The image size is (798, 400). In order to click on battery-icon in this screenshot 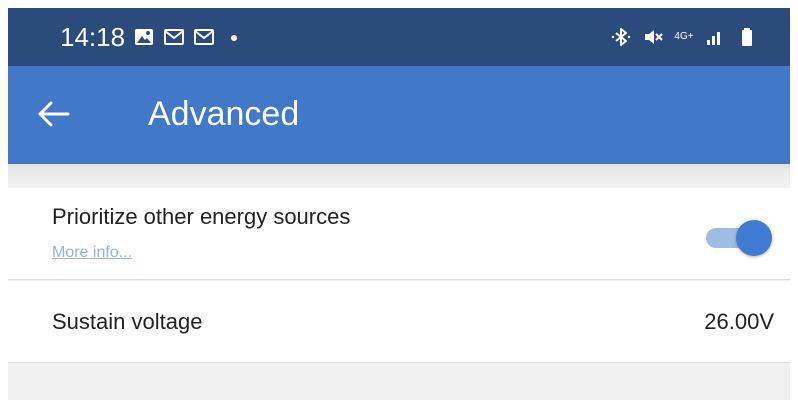, I will do `click(747, 37)`.